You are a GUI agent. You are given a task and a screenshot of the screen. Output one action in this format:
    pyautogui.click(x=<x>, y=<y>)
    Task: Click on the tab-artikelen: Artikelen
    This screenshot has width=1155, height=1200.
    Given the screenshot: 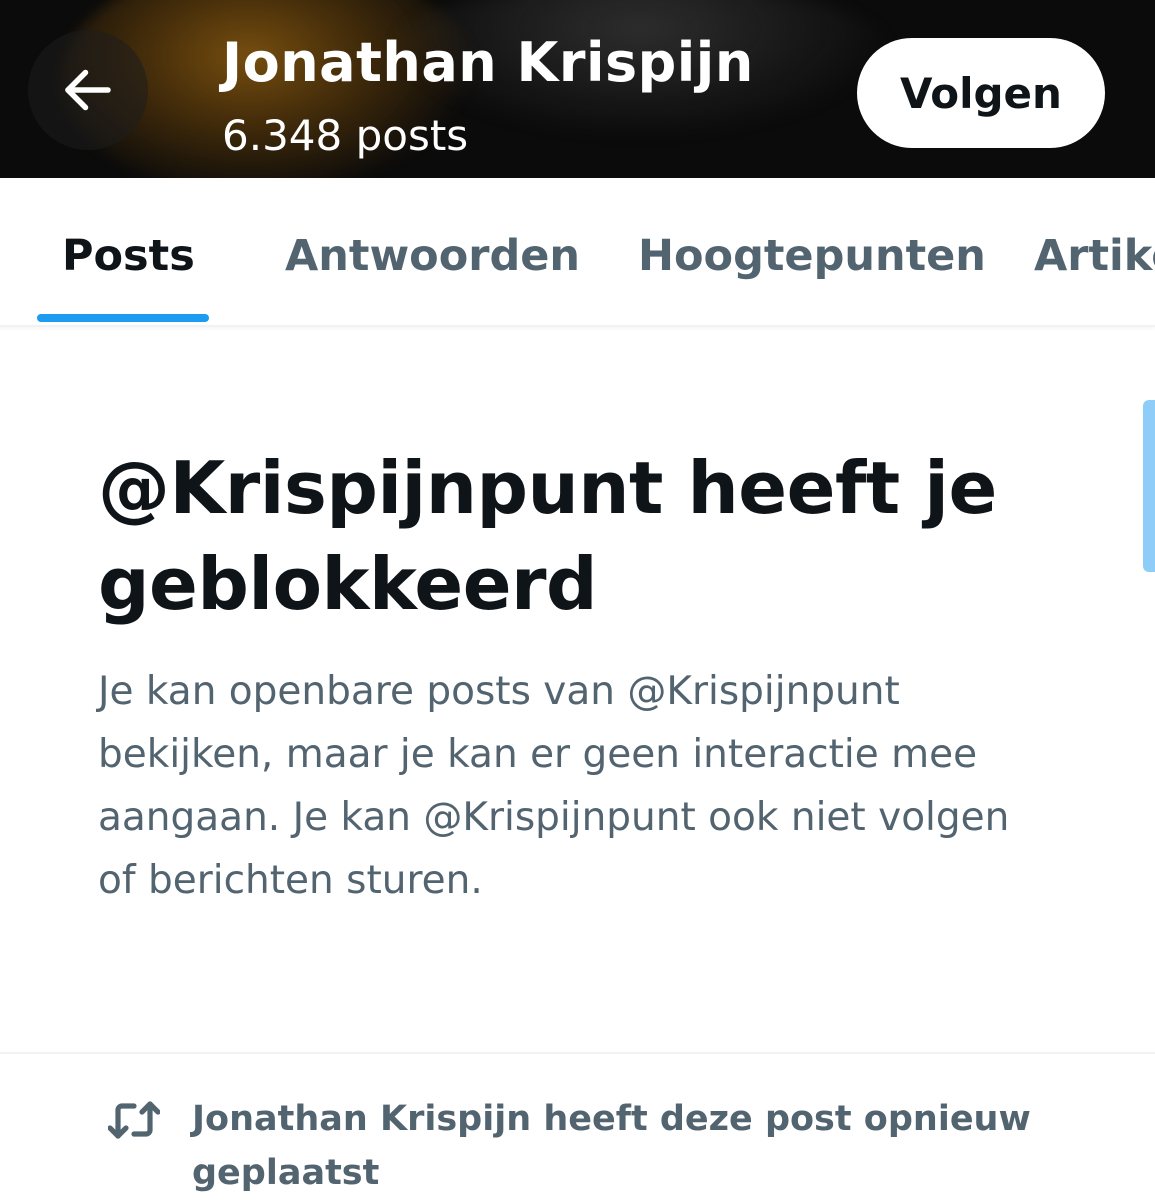 What is the action you would take?
    pyautogui.click(x=1094, y=256)
    